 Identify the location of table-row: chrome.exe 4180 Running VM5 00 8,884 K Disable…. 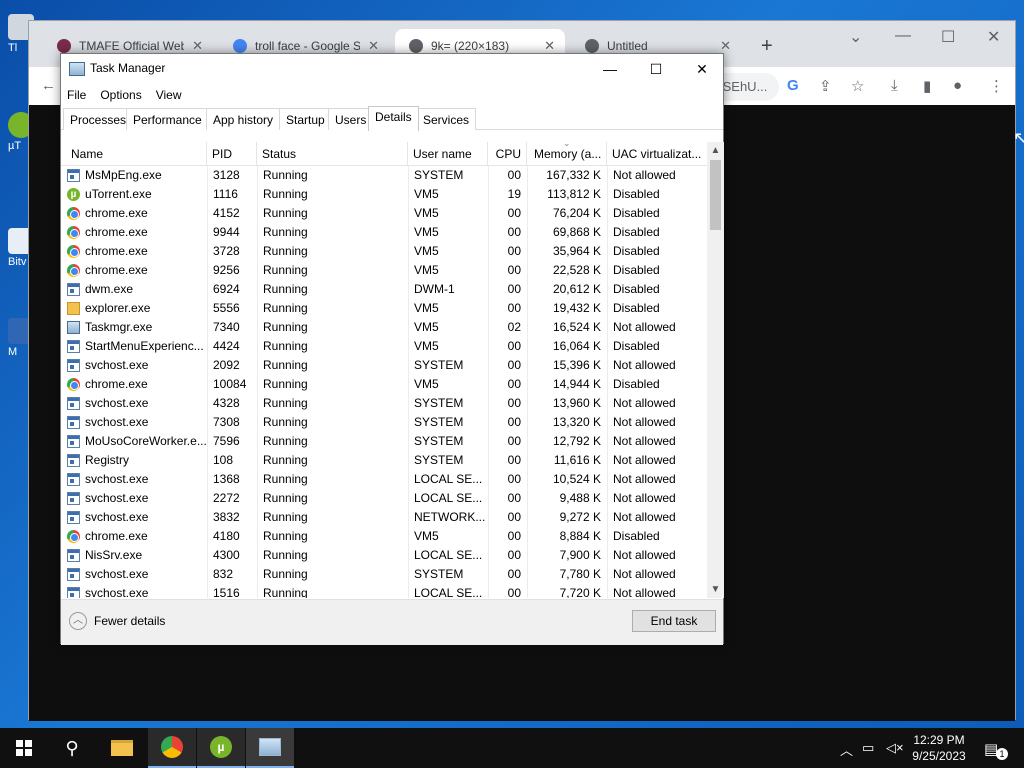
(384, 536).